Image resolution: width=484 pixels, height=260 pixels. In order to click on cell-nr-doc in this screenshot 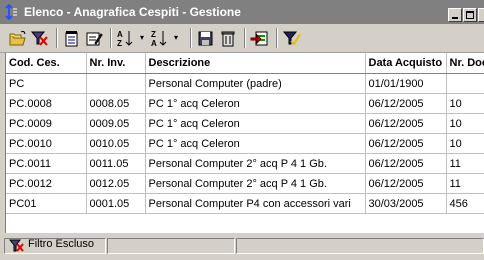, I will do `click(465, 83)`.